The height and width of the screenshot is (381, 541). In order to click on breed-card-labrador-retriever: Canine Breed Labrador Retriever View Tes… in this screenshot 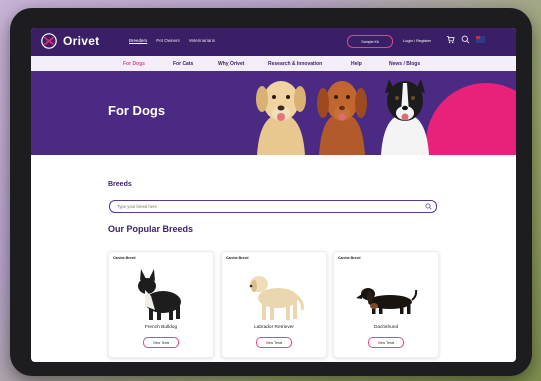, I will do `click(274, 304)`.